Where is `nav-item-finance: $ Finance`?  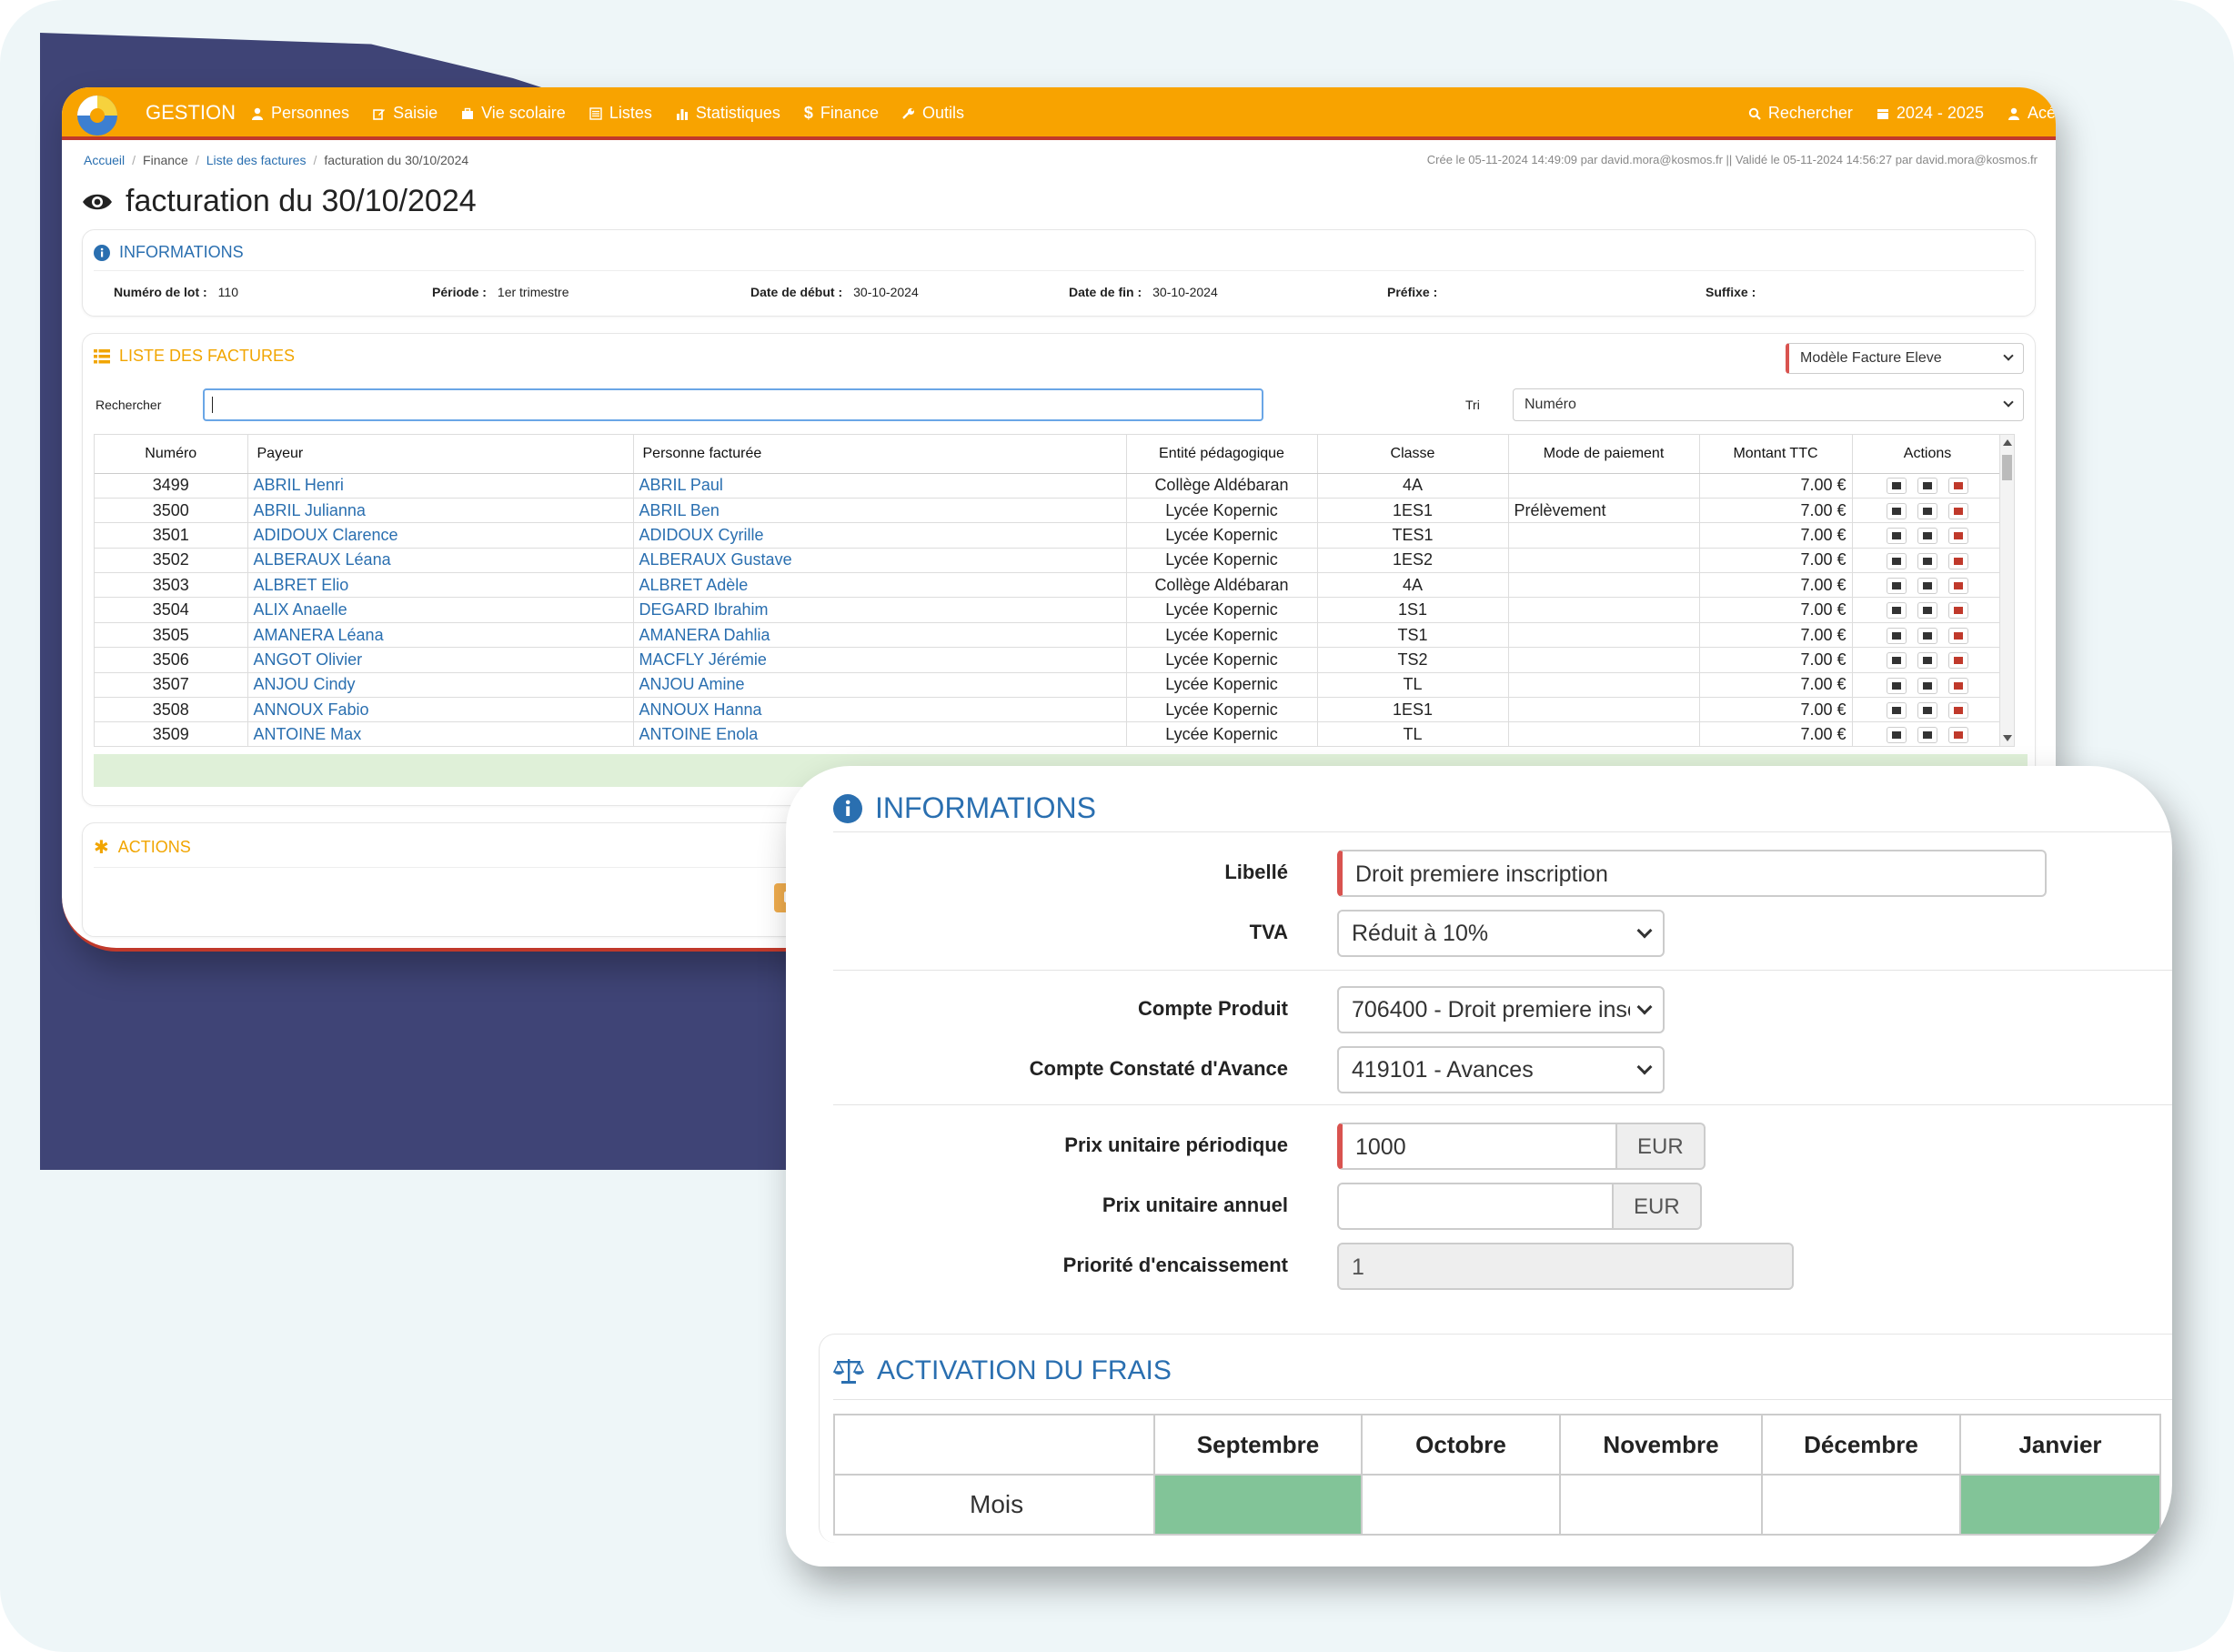 nav-item-finance: $ Finance is located at coordinates (841, 113).